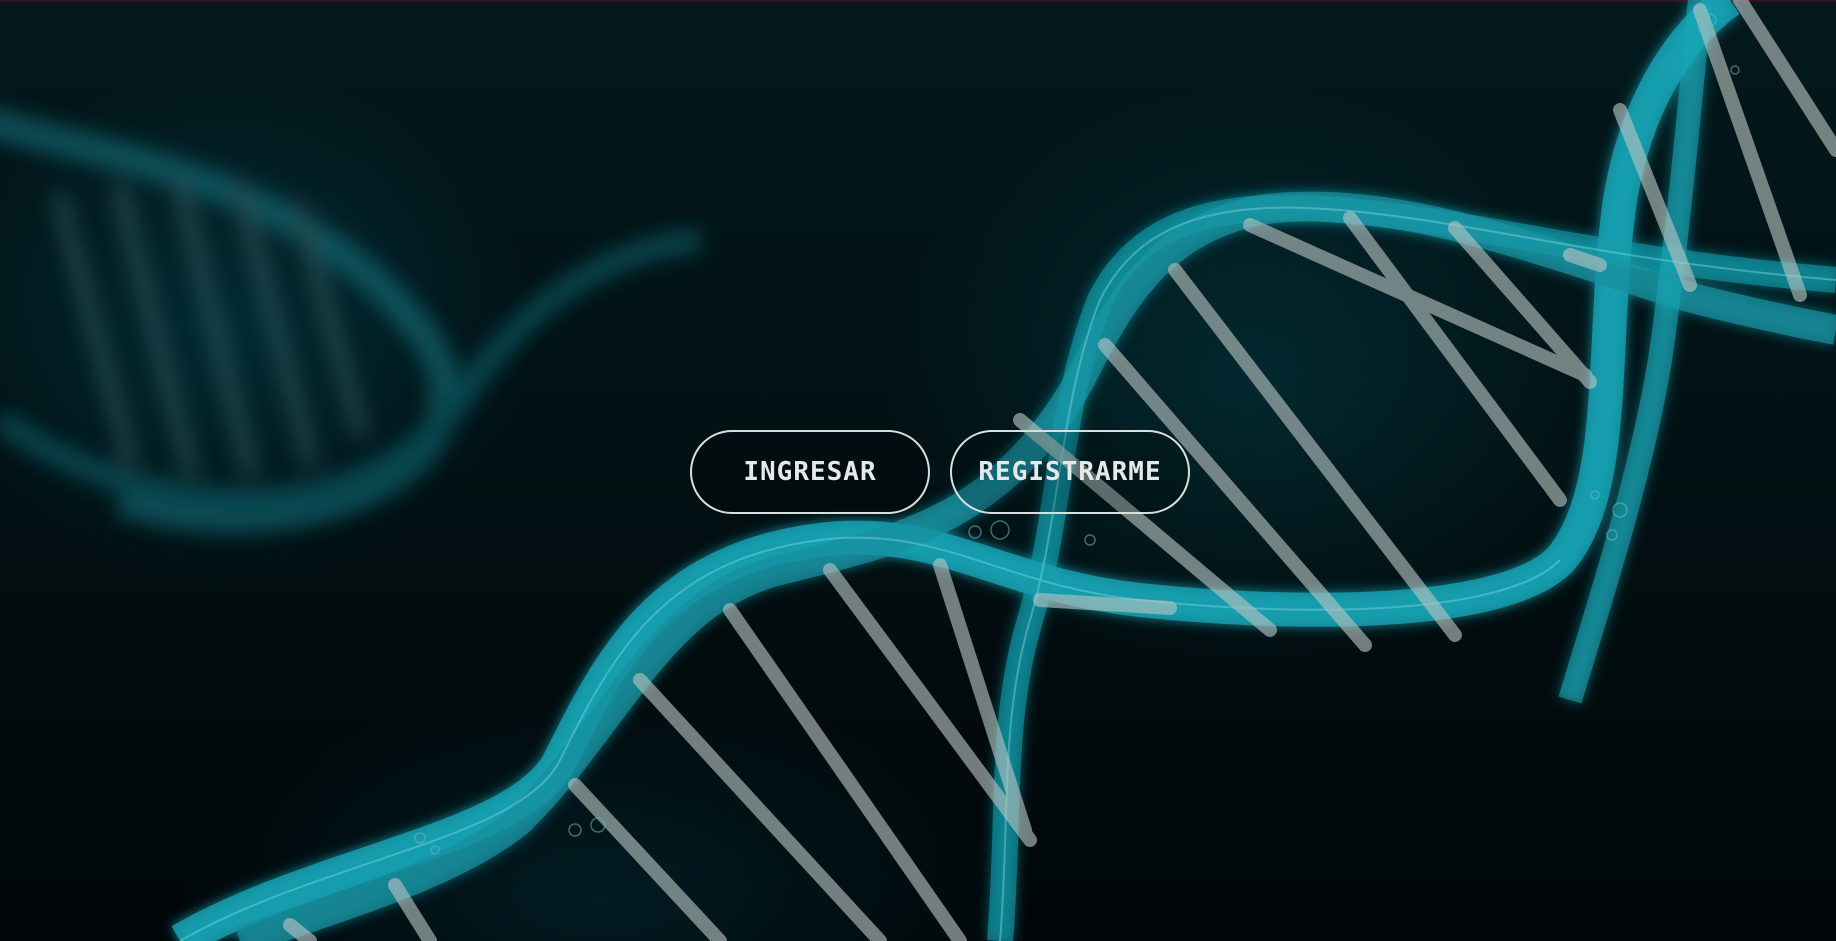 Image resolution: width=1836 pixels, height=941 pixels. I want to click on register-button: REGISTRARME, so click(1070, 472).